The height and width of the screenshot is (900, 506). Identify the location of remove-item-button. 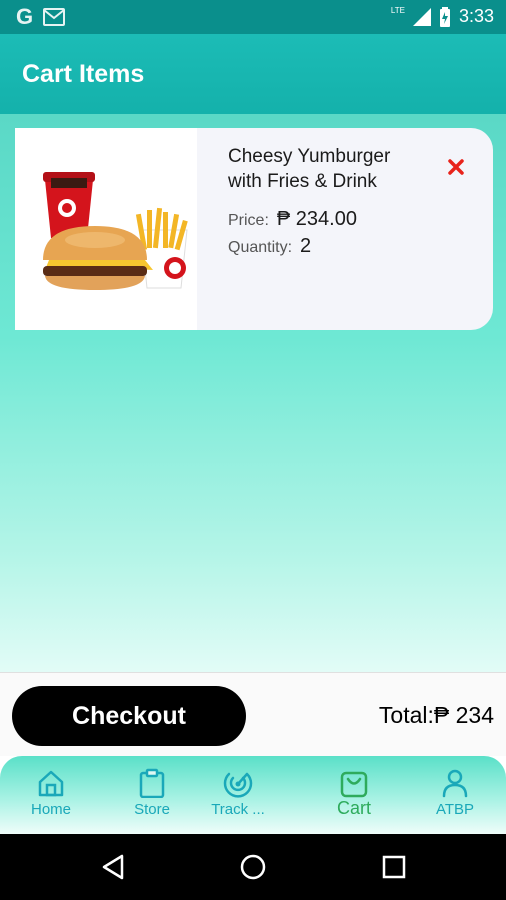
(456, 167).